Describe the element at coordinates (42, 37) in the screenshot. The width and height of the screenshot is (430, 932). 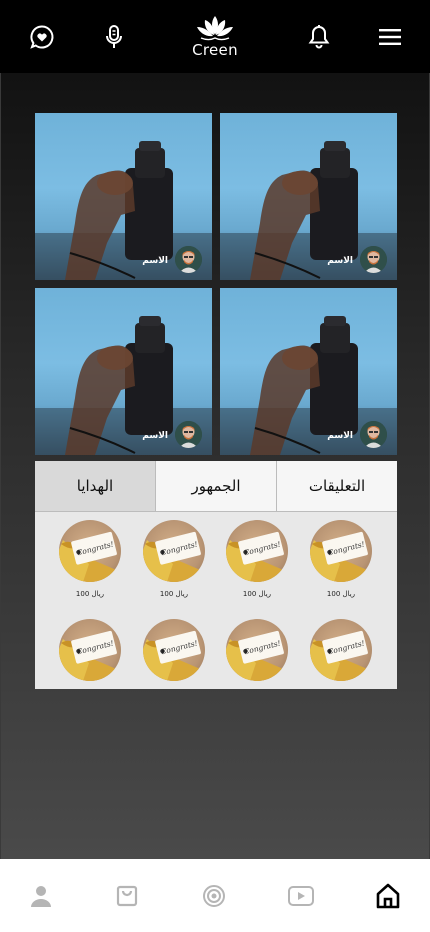
I see `heart-chat-icon` at that location.